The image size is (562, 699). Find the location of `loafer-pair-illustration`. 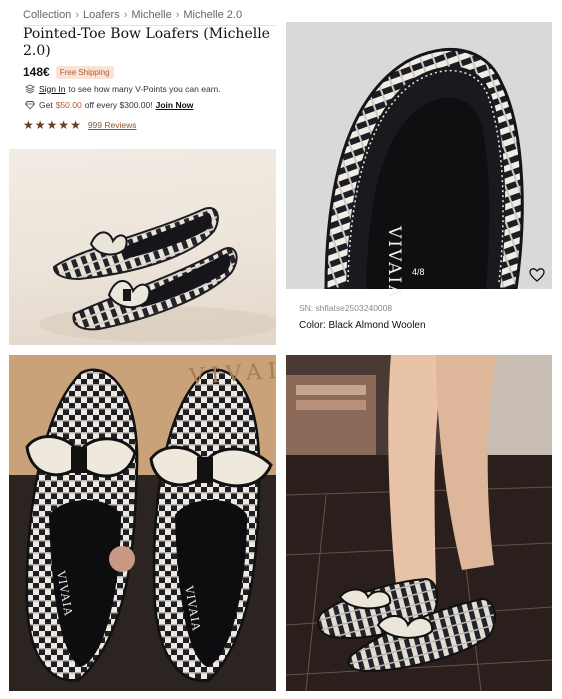

loafer-pair-illustration is located at coordinates (157, 274).